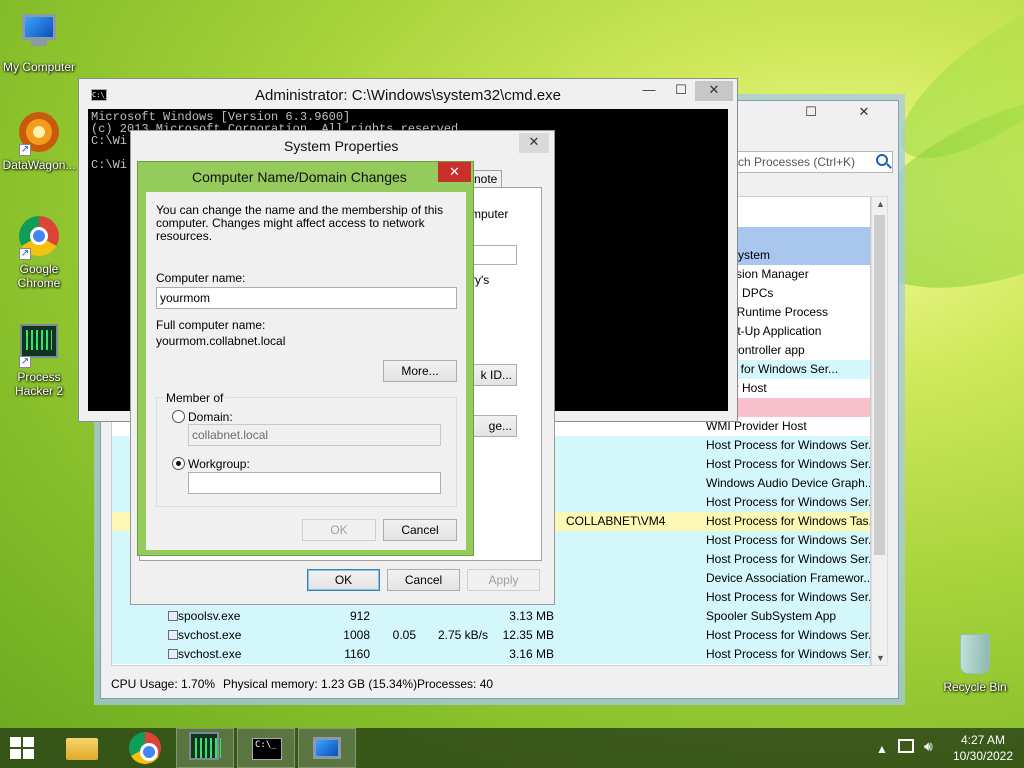 This screenshot has width=1024, height=768. Describe the element at coordinates (314, 435) in the screenshot. I see `domain-input: collabnet.local` at that location.